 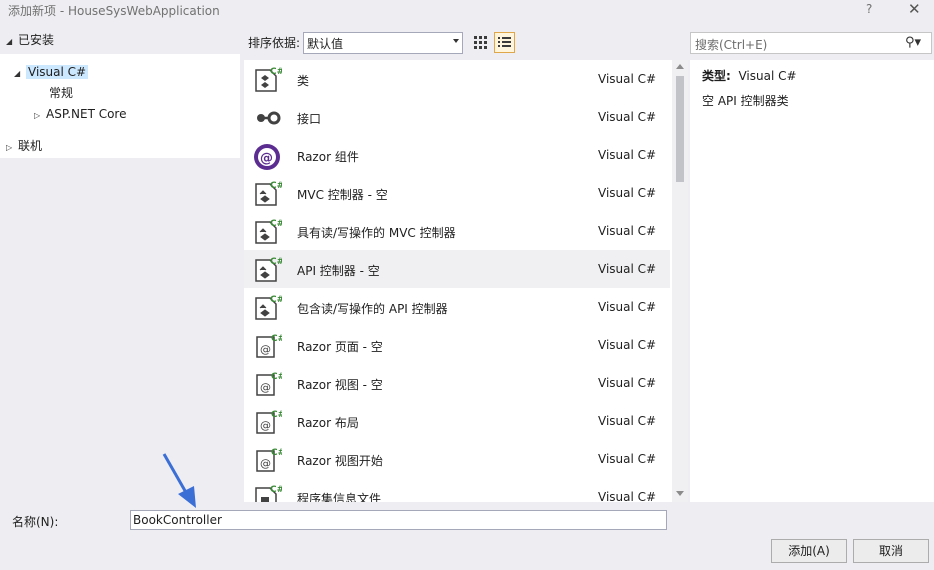 I want to click on type-value: Visual C#, so click(x=767, y=76).